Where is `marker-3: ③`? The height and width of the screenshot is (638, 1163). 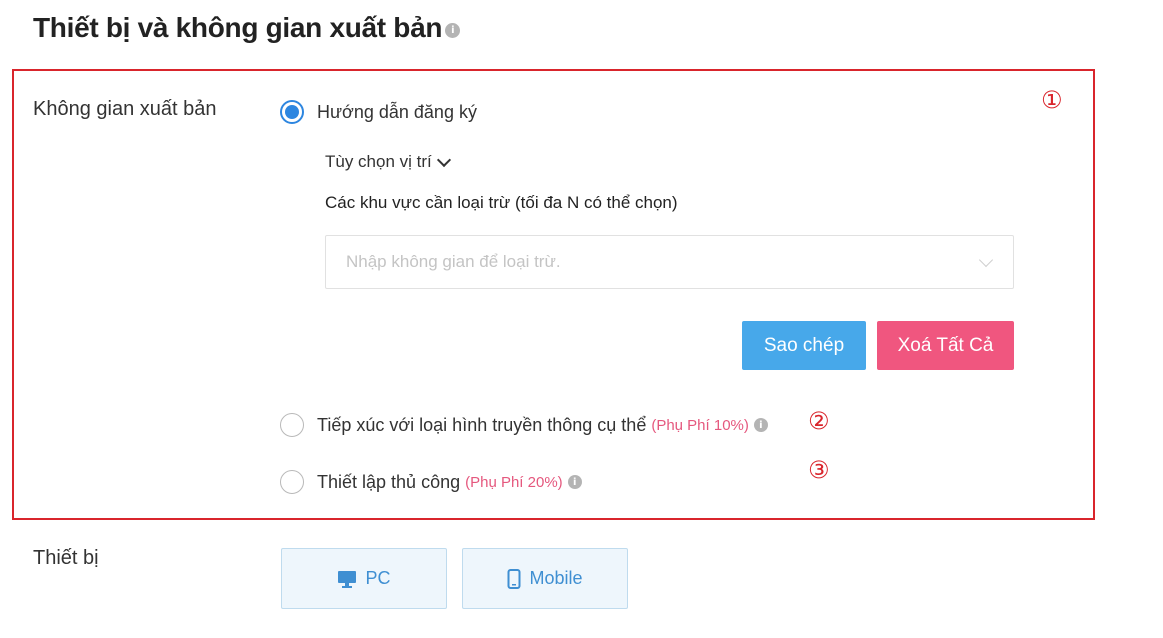
marker-3: ③ is located at coordinates (819, 470).